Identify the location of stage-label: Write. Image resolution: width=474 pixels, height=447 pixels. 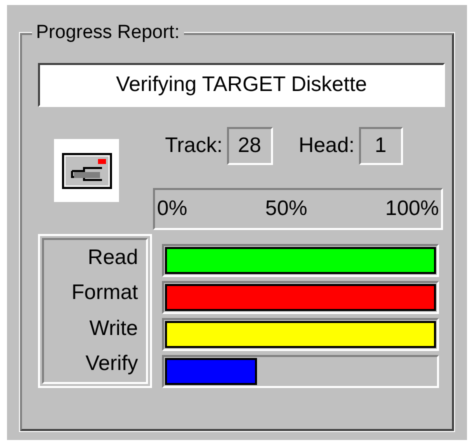
(113, 328).